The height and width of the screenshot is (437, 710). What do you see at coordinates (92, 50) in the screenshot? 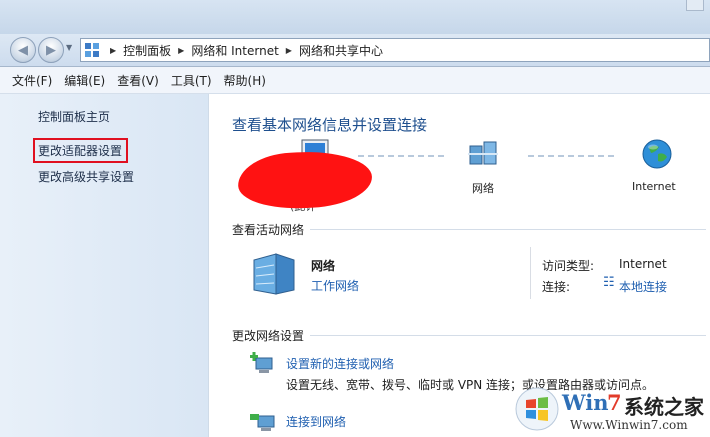
I see `control-panel-icon` at bounding box center [92, 50].